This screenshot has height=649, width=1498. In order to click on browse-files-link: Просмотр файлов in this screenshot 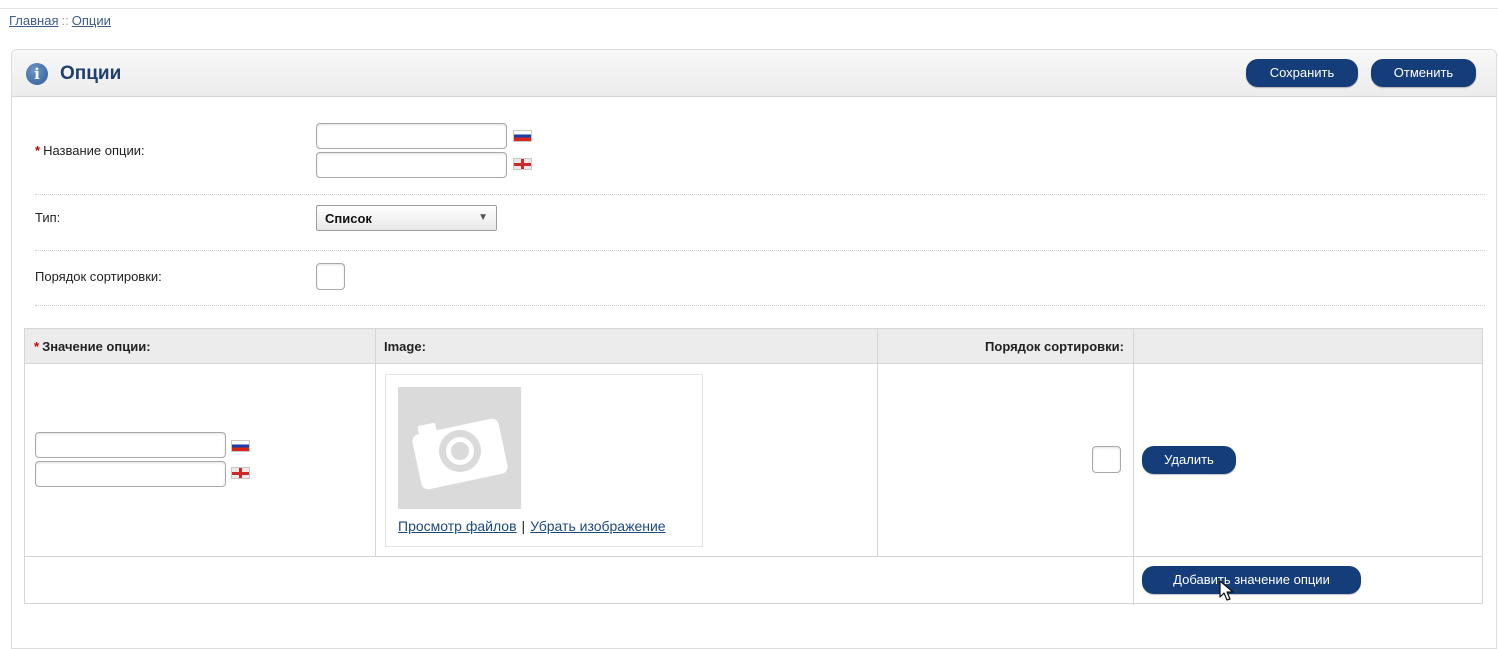, I will do `click(457, 526)`.